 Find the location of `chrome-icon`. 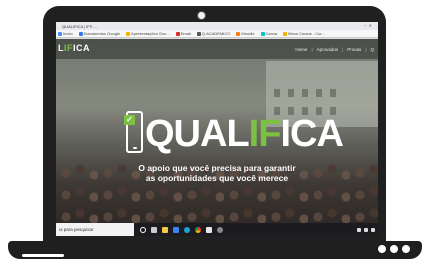

chrome-icon is located at coordinates (198, 229).